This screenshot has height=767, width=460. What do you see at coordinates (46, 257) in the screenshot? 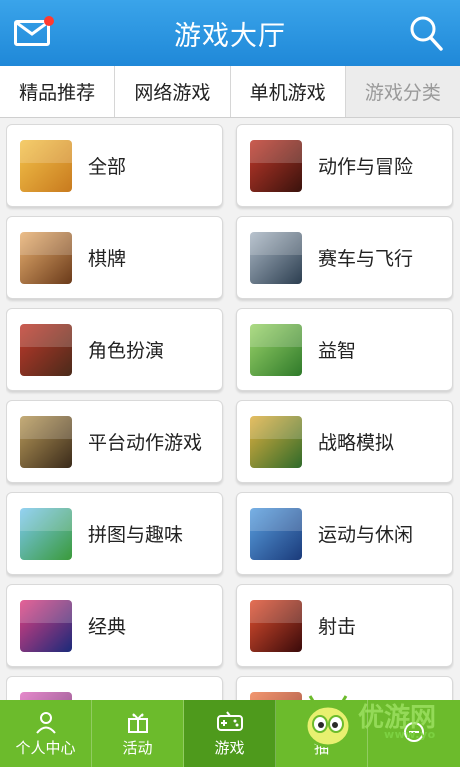
I see `card-board-thumbnail-icon` at bounding box center [46, 257].